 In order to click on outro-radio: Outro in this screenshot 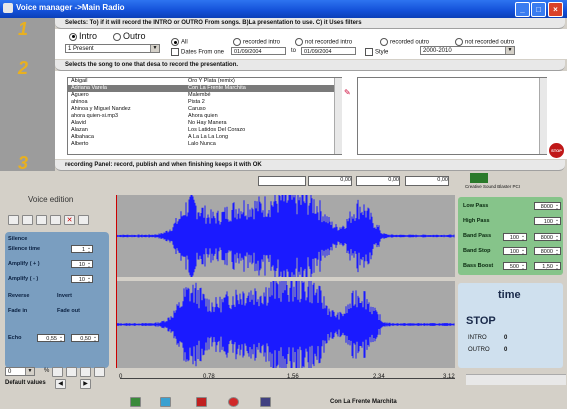, I will do `click(129, 36)`.